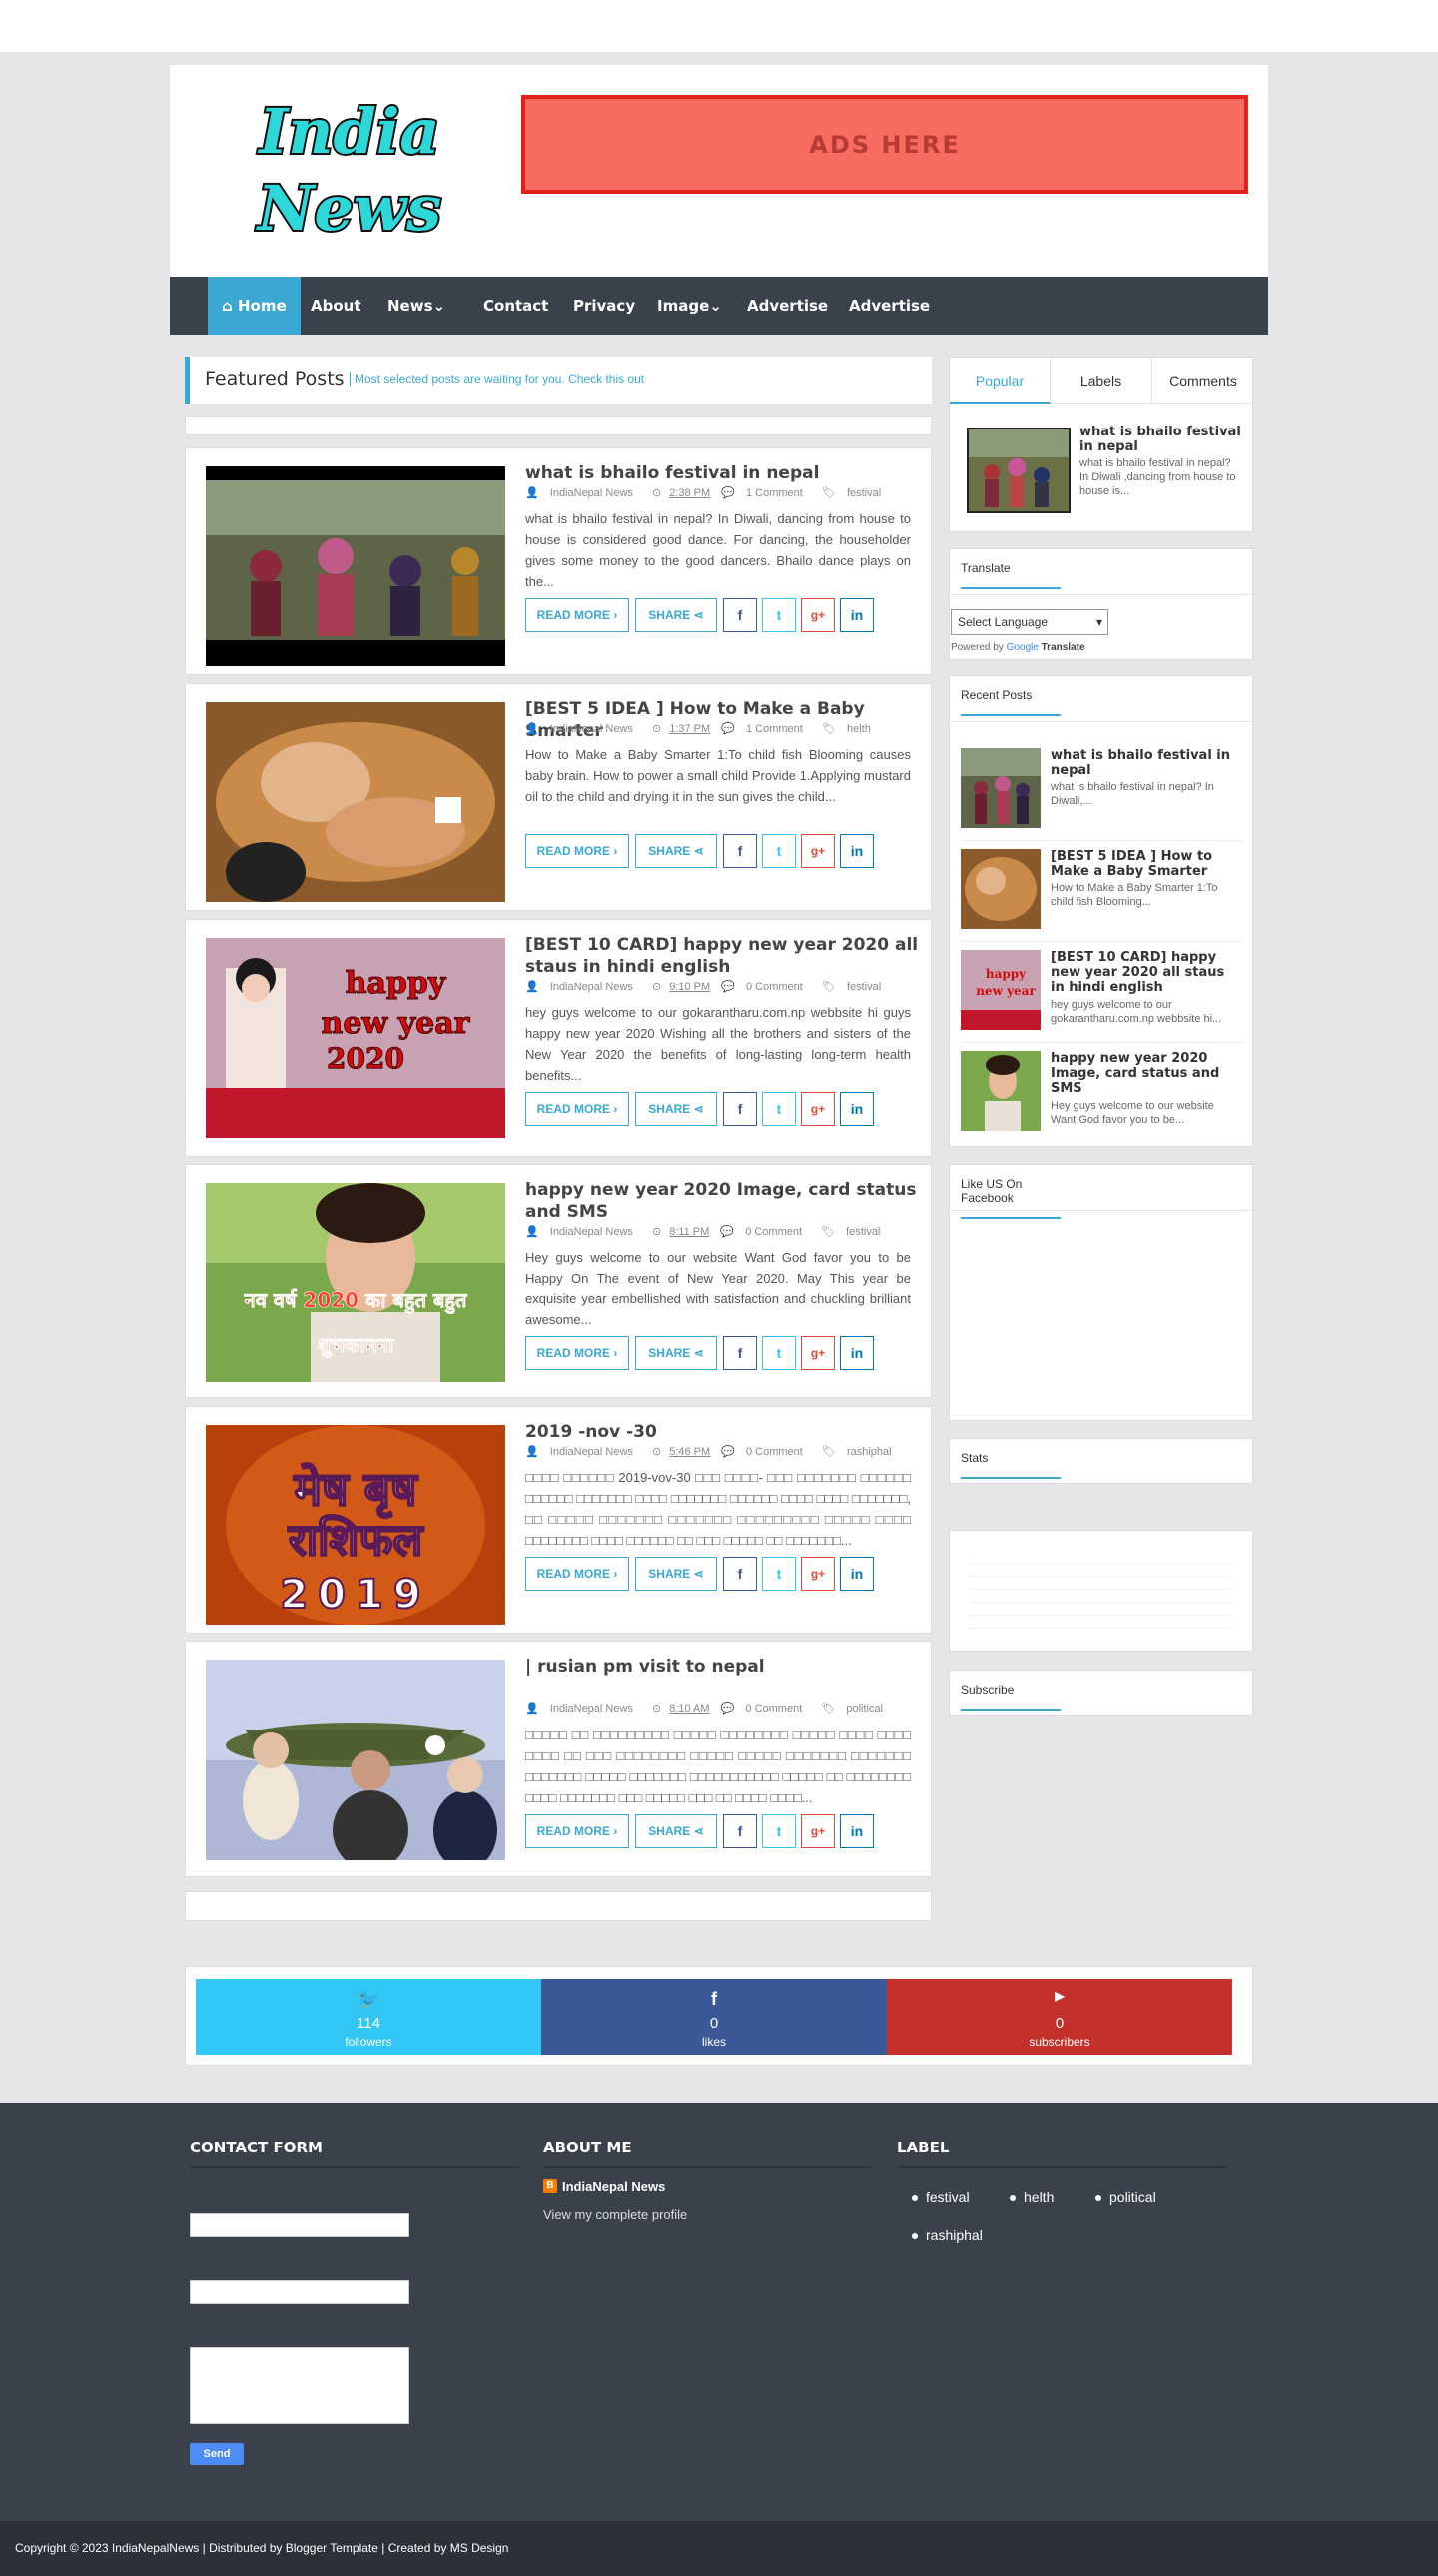 This screenshot has height=2576, width=1438. Describe the element at coordinates (1001, 990) in the screenshot. I see `recent-post-thumb: happy new year` at that location.